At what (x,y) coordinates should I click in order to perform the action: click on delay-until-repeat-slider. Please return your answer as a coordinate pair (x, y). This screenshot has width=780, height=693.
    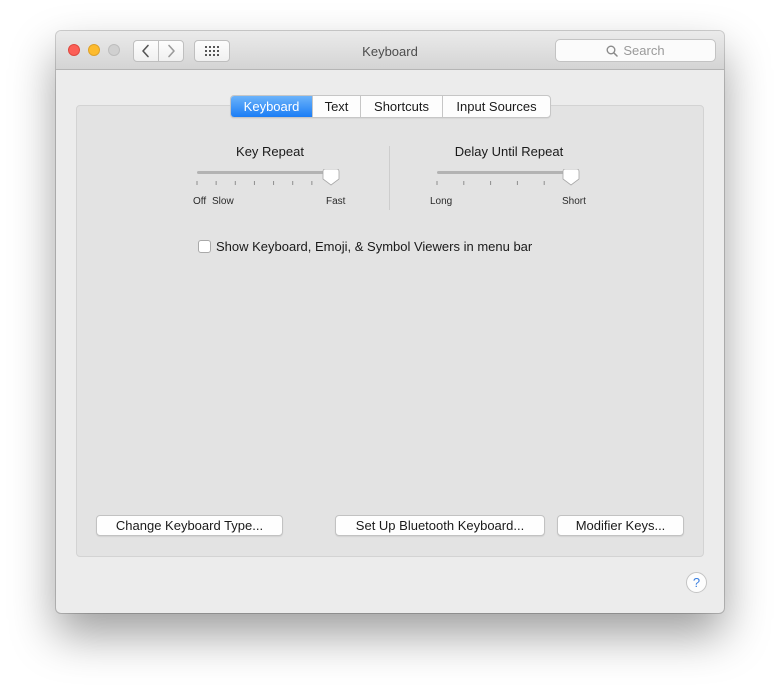
    Looking at the image, I should click on (511, 182).